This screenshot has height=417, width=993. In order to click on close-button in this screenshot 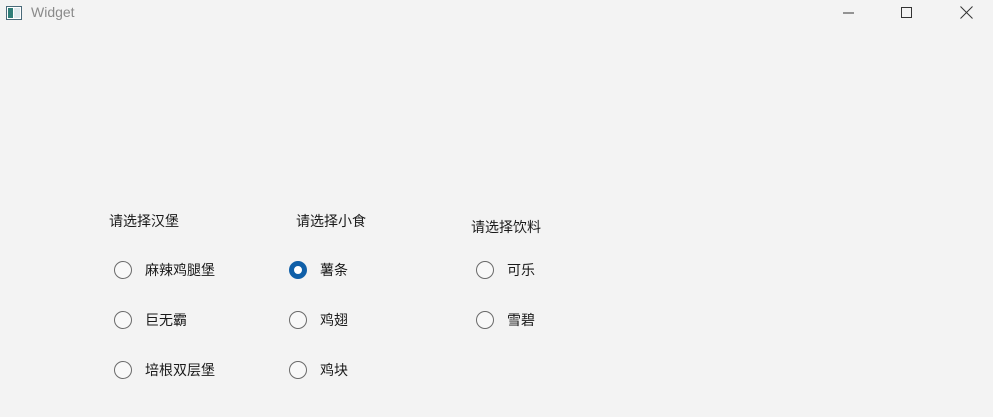, I will do `click(966, 13)`.